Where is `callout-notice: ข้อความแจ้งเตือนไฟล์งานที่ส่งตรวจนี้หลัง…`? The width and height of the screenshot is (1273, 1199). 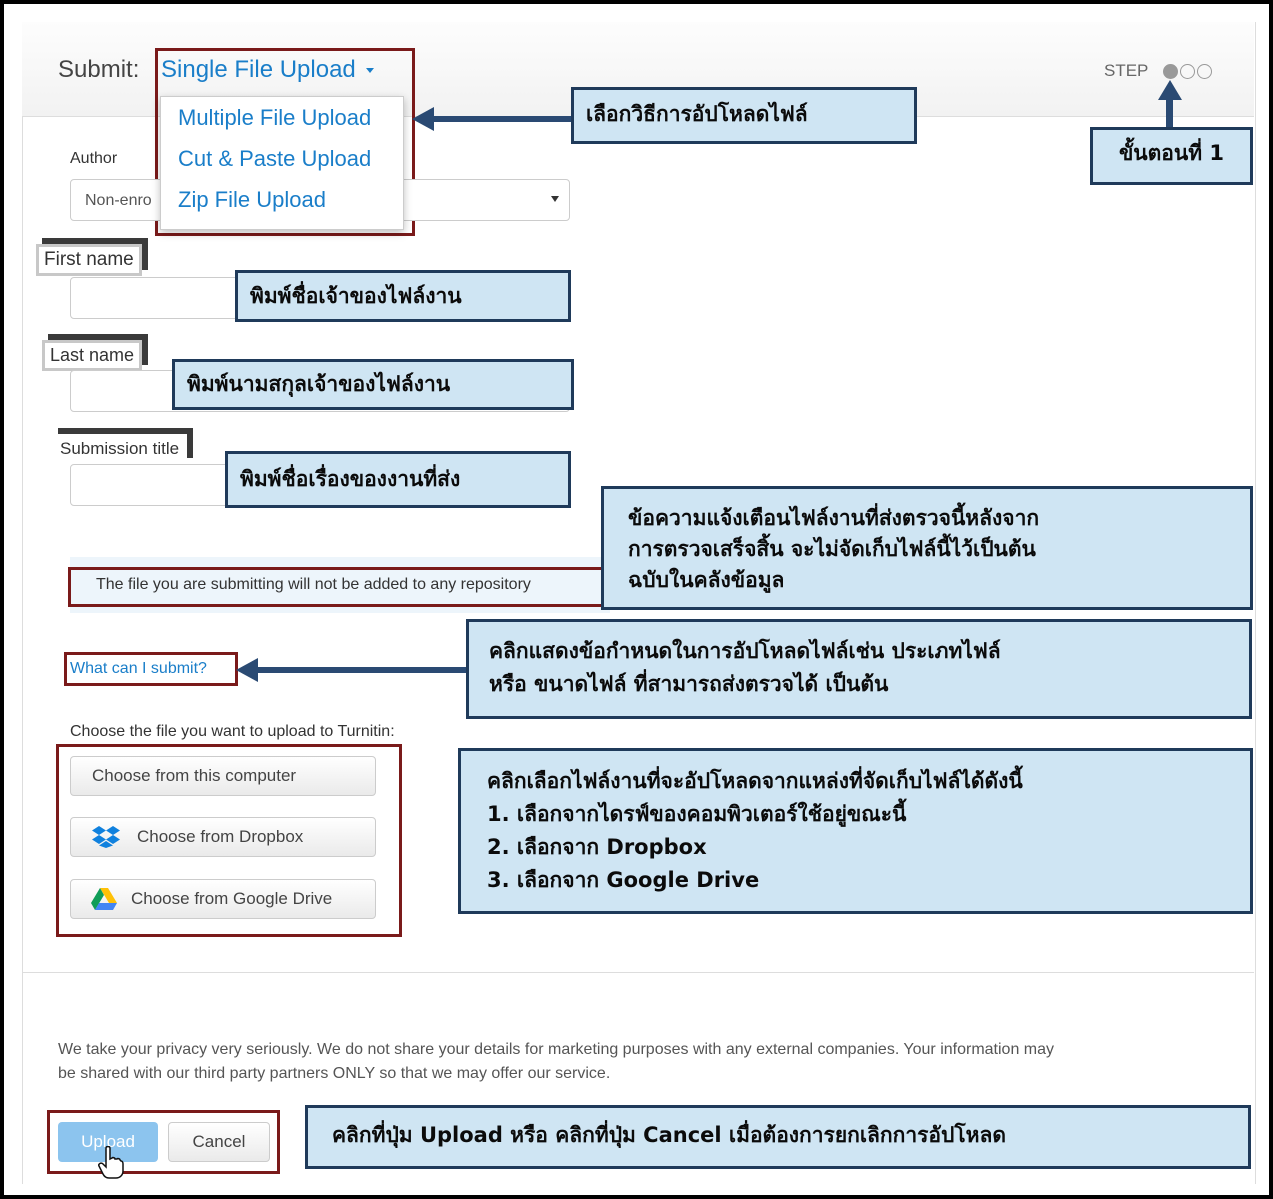 callout-notice: ข้อความแจ้งเตือนไฟล์งานที่ส่งตรวจนี้หลัง… is located at coordinates (927, 548).